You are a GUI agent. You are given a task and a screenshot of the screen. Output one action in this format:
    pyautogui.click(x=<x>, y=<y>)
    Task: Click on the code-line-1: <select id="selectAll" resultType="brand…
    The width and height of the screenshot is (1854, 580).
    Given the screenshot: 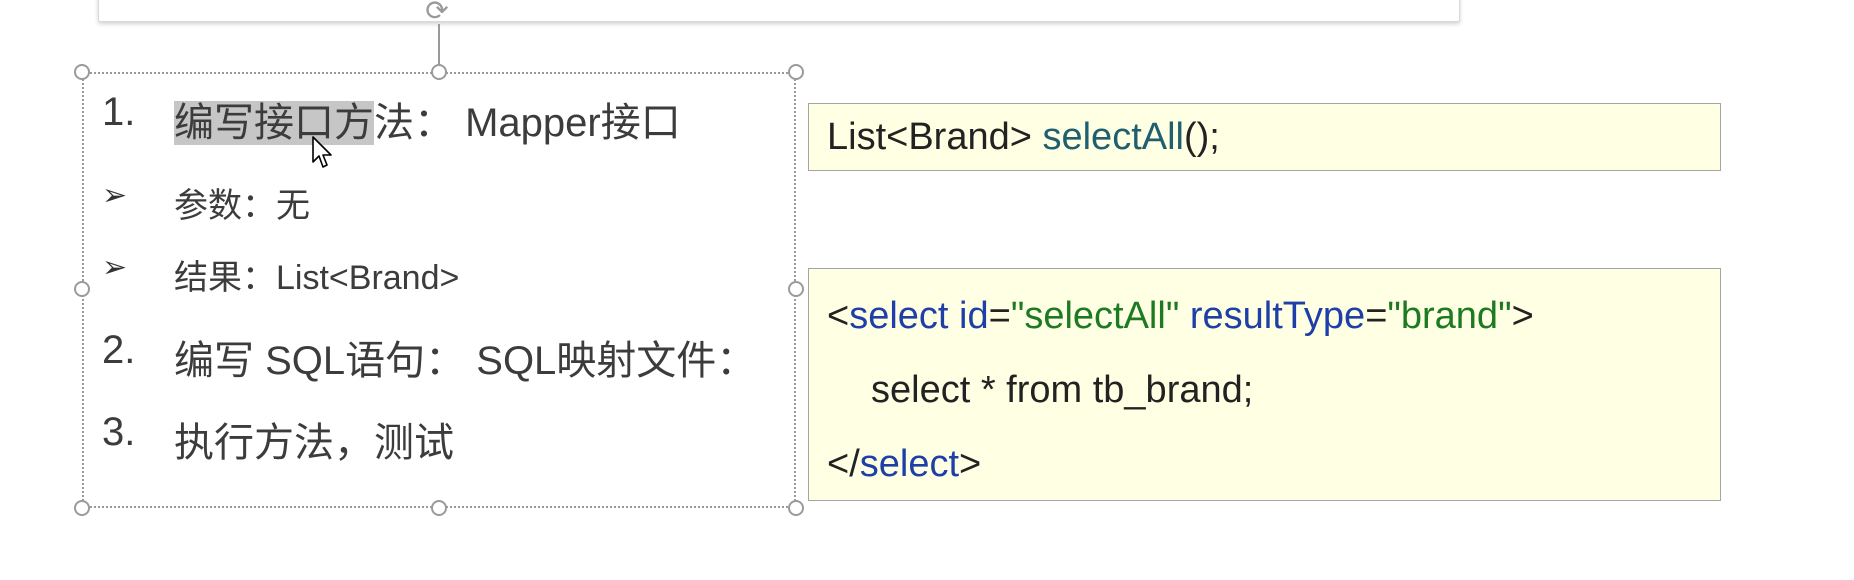 What is the action you would take?
    pyautogui.click(x=1180, y=316)
    